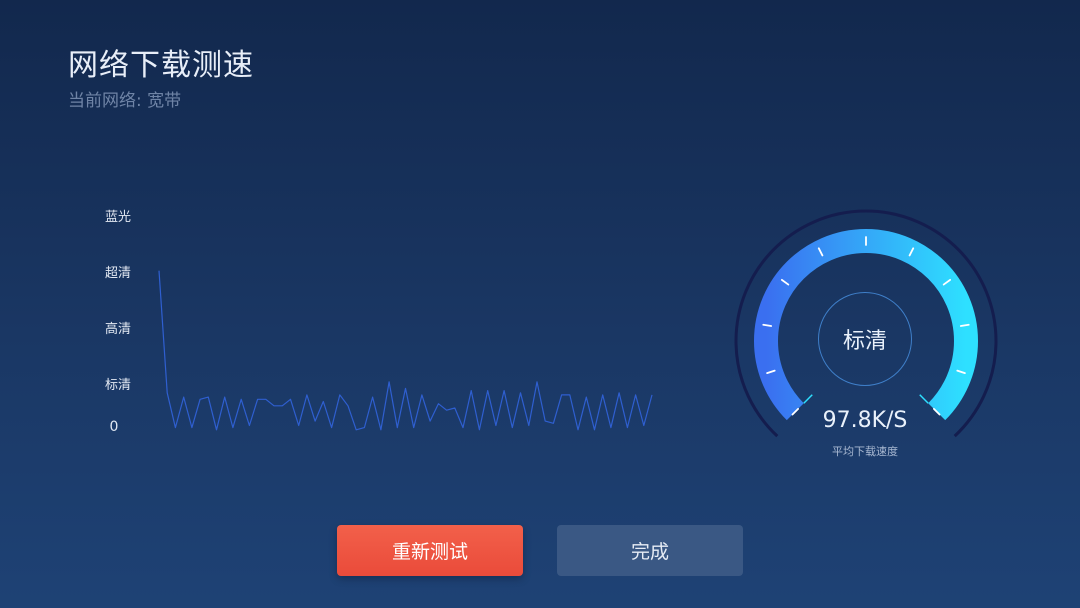 This screenshot has width=1080, height=608. What do you see at coordinates (650, 550) in the screenshot?
I see `done-button: 完成` at bounding box center [650, 550].